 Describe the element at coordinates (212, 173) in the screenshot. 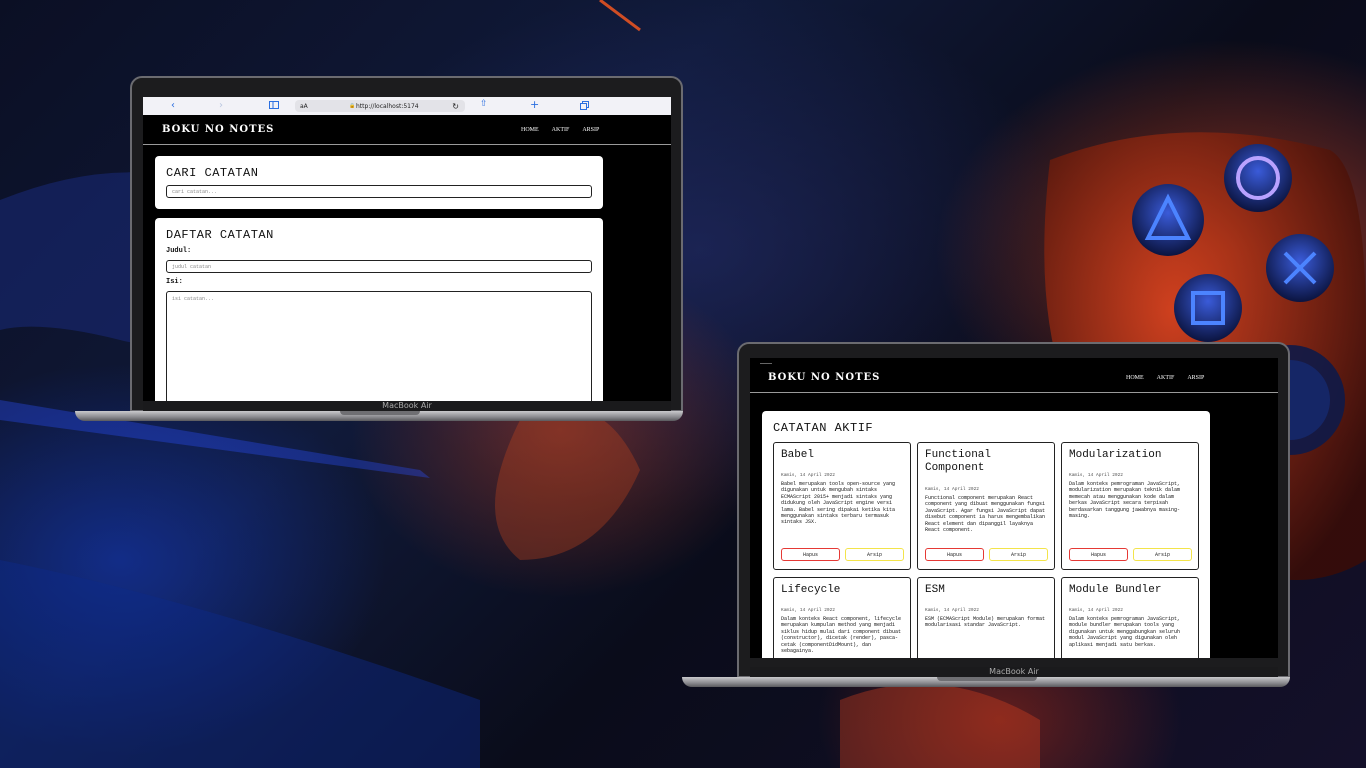

I see `search-title: CARI CATATAN` at that location.